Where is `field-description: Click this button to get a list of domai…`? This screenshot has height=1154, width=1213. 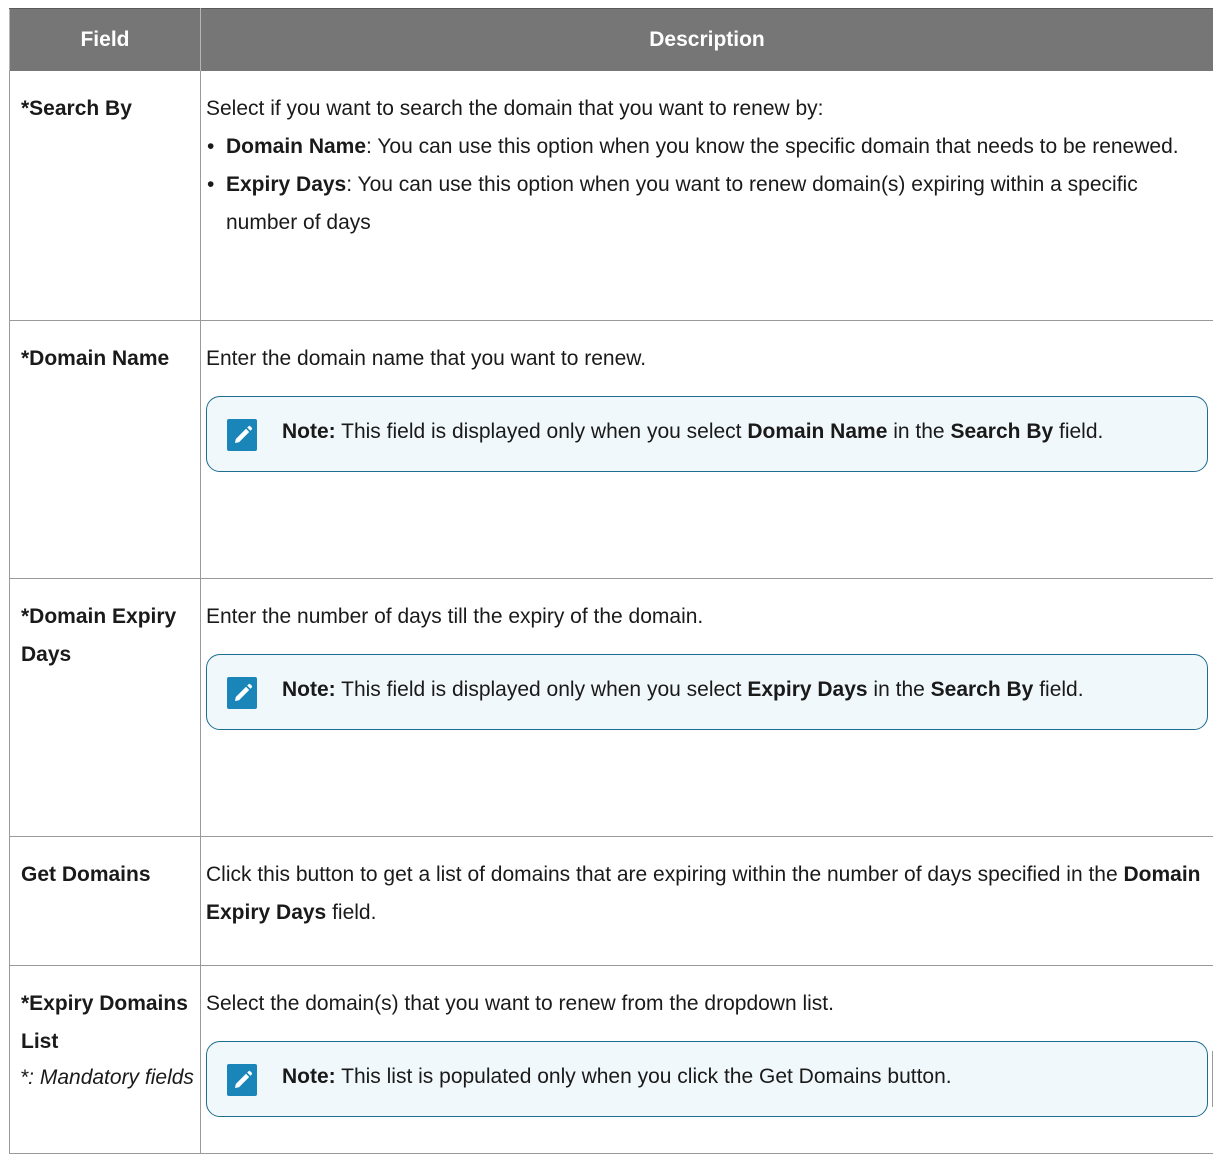
field-description: Click this button to get a list of domai… is located at coordinates (707, 901).